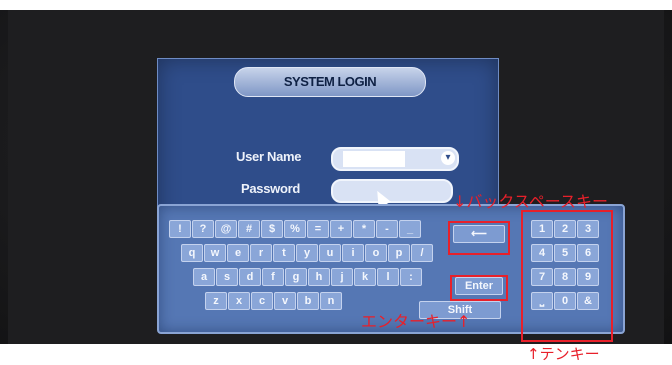  What do you see at coordinates (479, 238) in the screenshot?
I see `backspace-highlight-box` at bounding box center [479, 238].